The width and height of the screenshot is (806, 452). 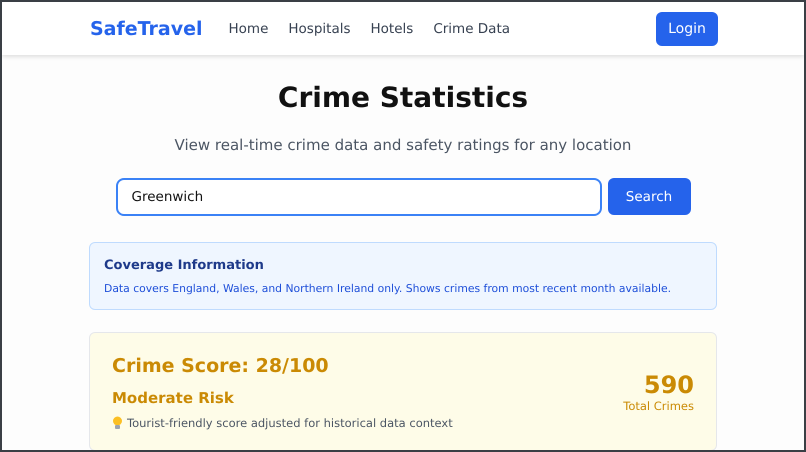 What do you see at coordinates (669, 385) in the screenshot?
I see `total-crimes-count: 590` at bounding box center [669, 385].